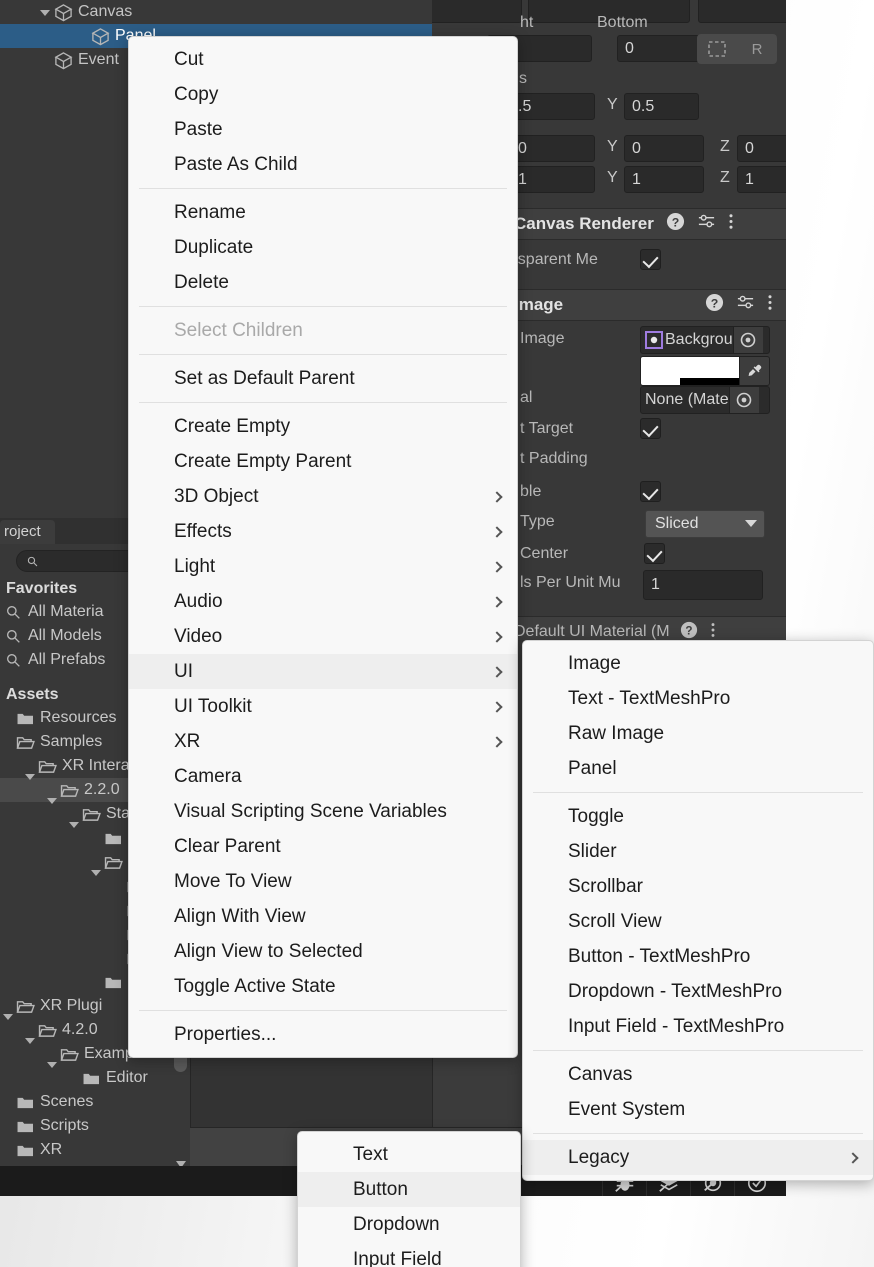 This screenshot has height=1267, width=874. What do you see at coordinates (13, 636) in the screenshot?
I see `search-icon` at bounding box center [13, 636].